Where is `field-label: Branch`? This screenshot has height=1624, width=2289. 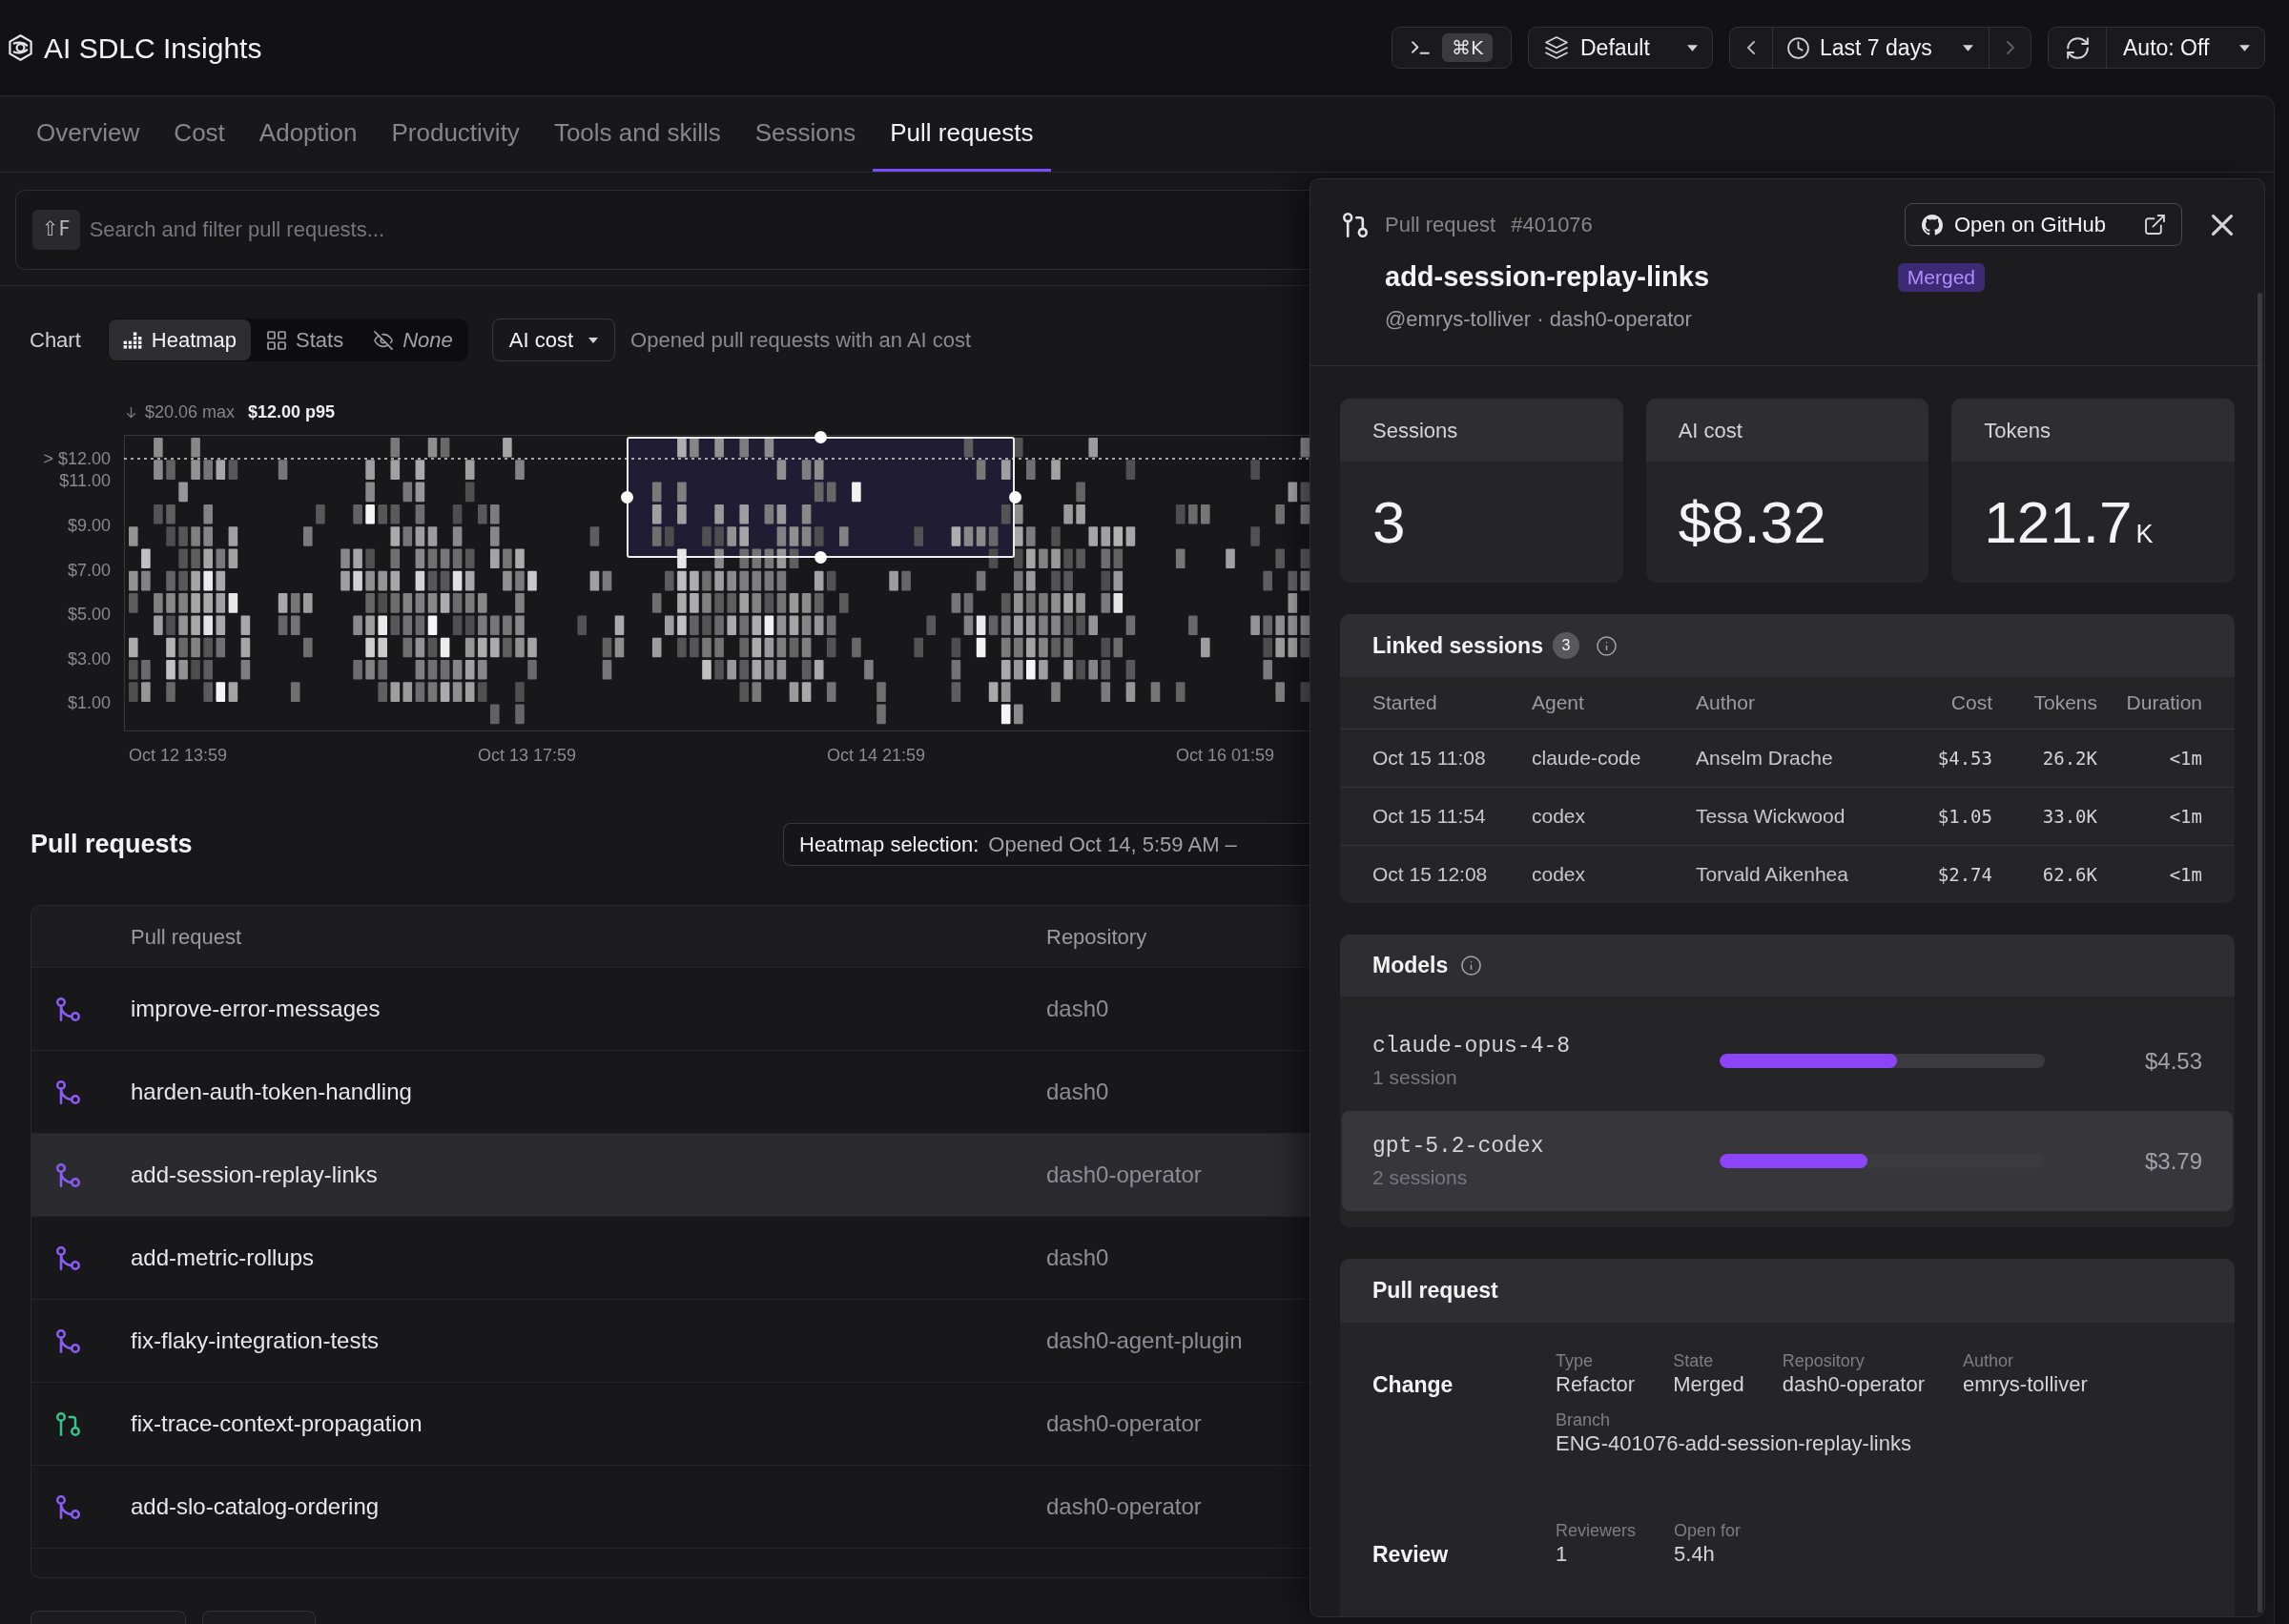
field-label: Branch is located at coordinates (1583, 1419).